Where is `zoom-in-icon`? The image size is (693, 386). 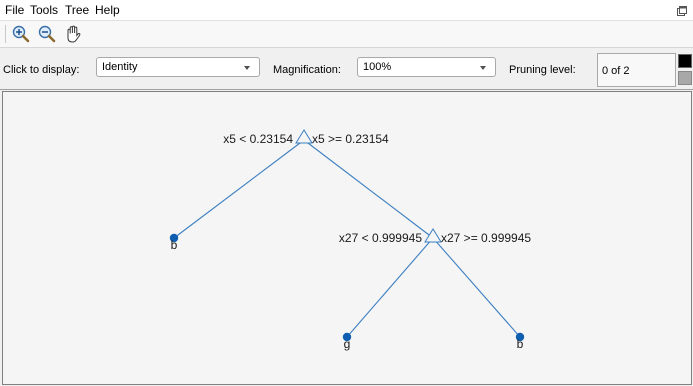 zoom-in-icon is located at coordinates (21, 34).